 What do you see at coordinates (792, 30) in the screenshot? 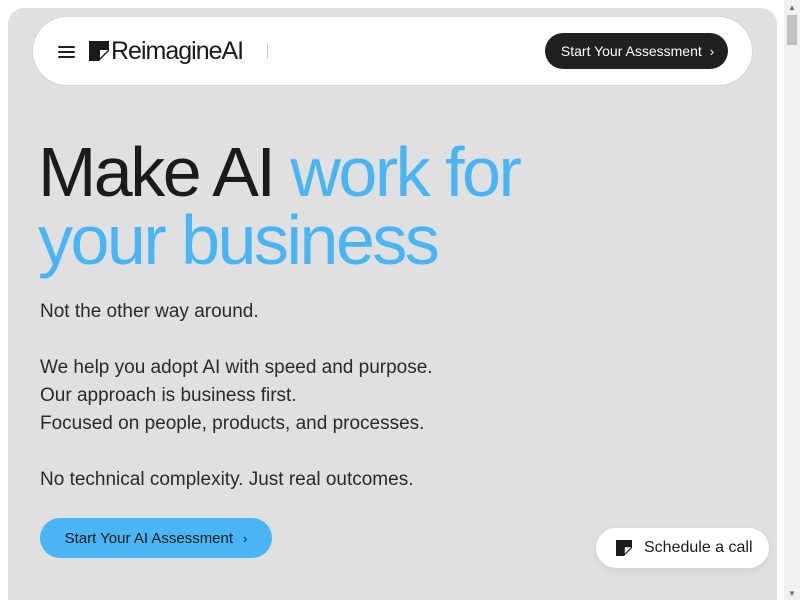
I see `scrollbar-thumb` at bounding box center [792, 30].